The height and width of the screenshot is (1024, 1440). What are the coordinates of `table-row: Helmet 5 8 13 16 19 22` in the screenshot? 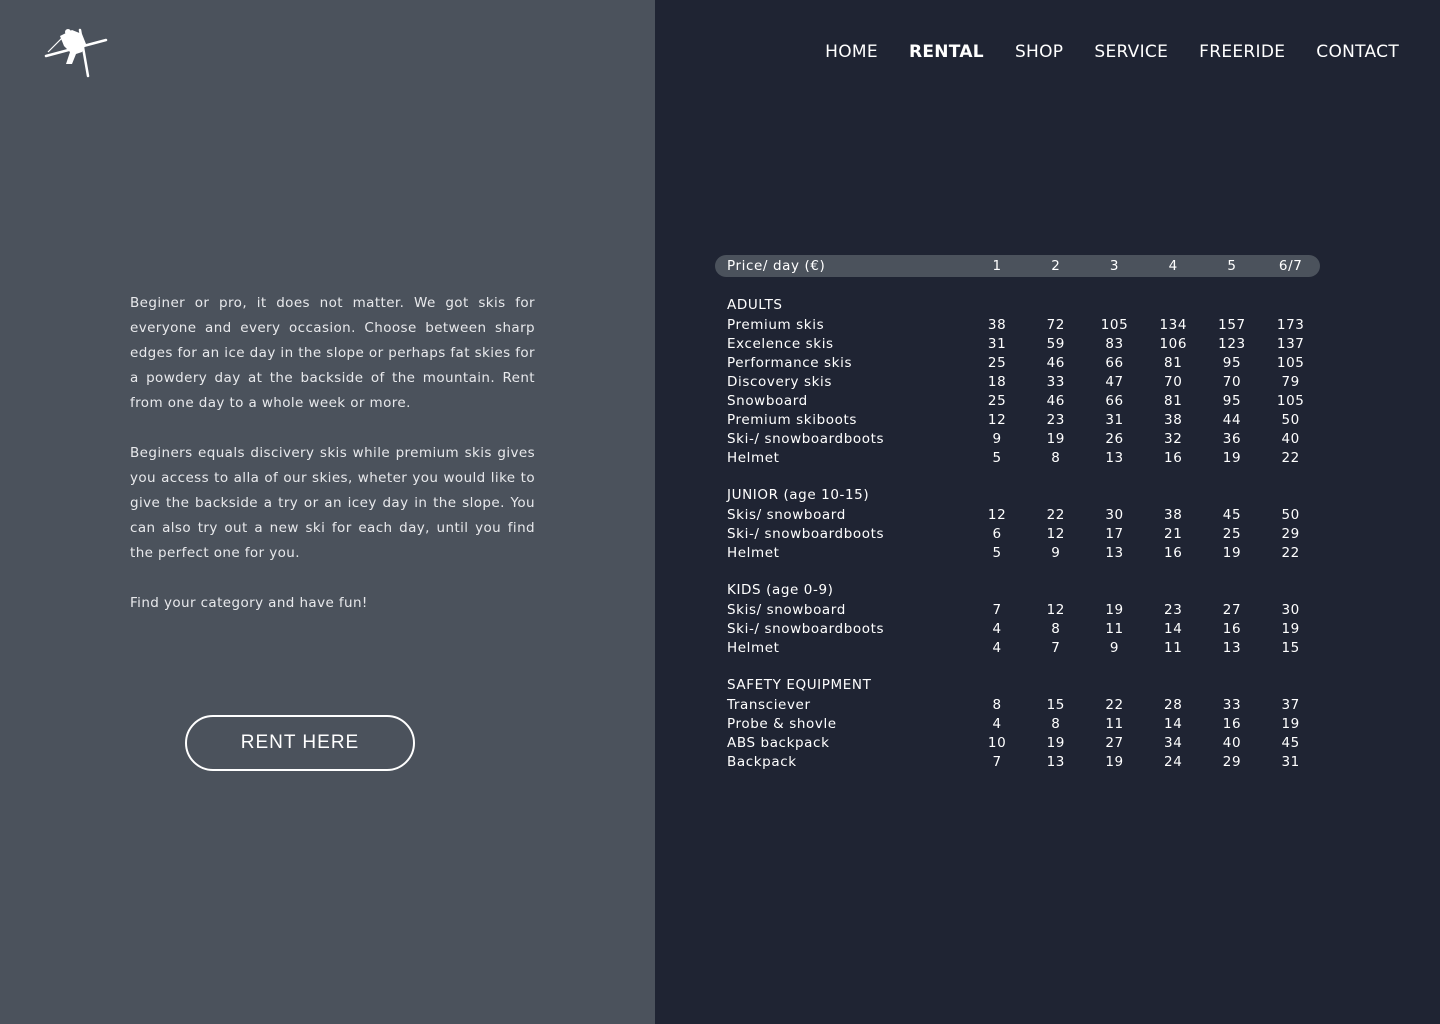 It's located at (1017, 457).